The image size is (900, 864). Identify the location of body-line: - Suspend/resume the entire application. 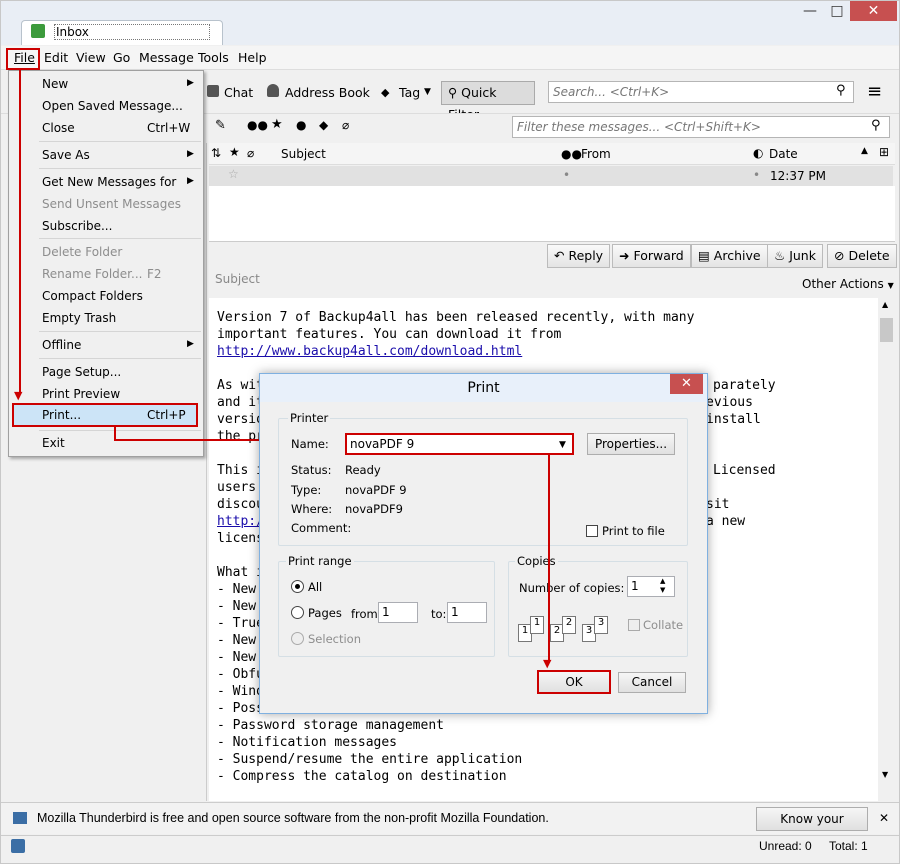
(370, 759).